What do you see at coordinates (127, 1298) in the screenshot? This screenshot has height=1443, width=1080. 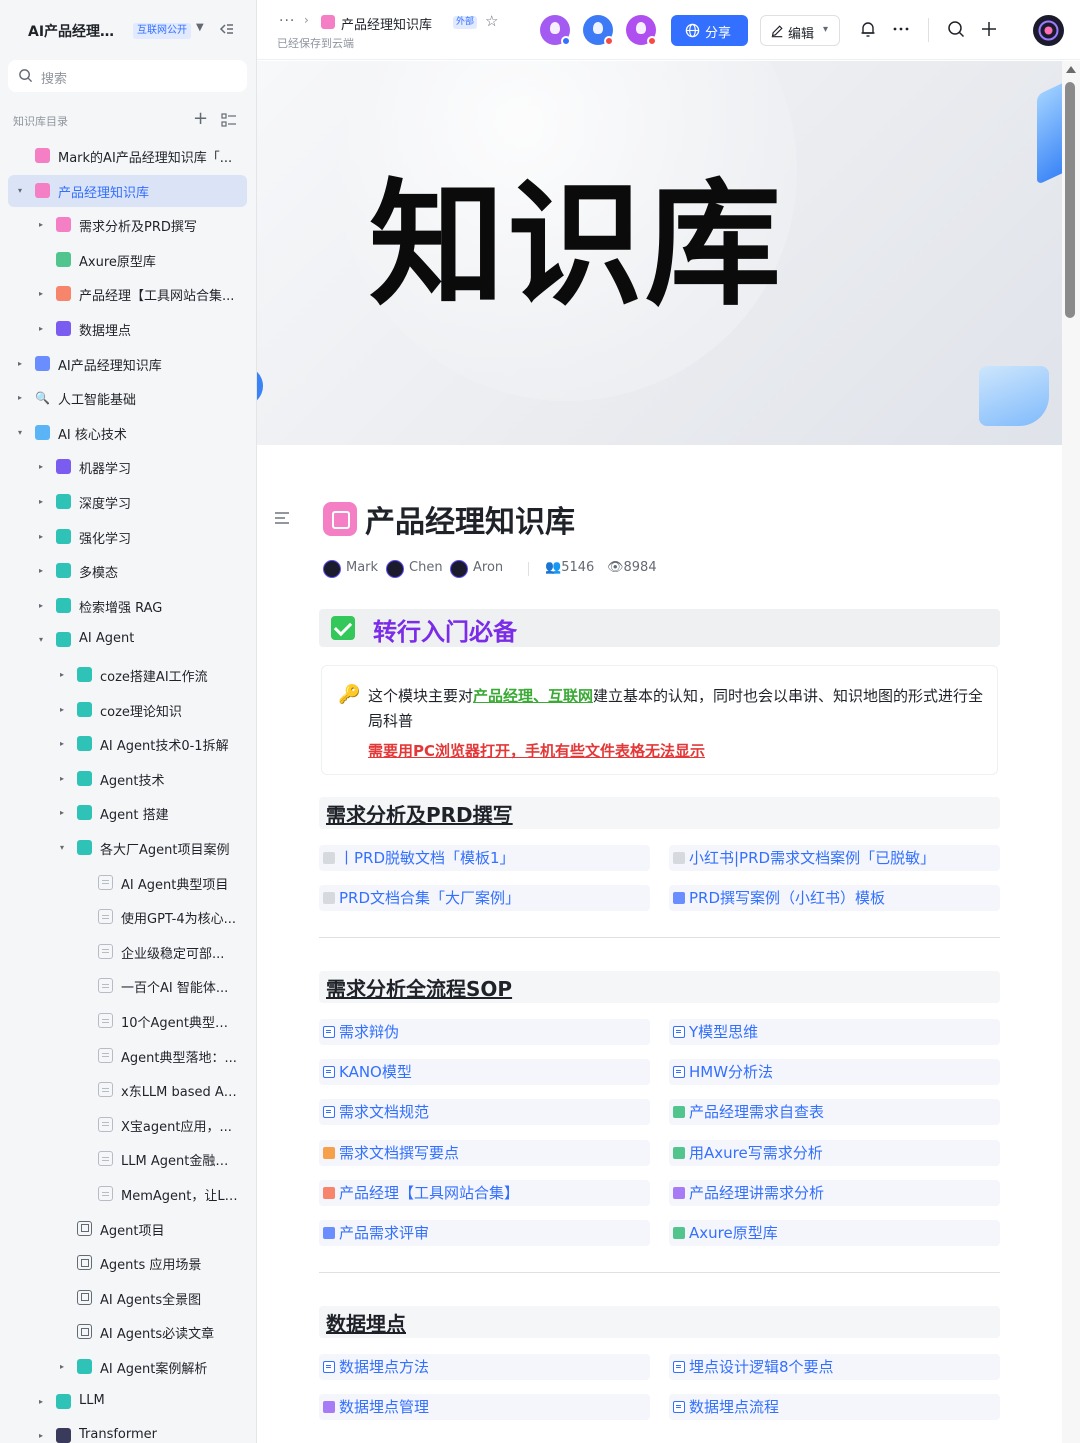 I see `sidebar-tree-item: AI Agents全景图` at bounding box center [127, 1298].